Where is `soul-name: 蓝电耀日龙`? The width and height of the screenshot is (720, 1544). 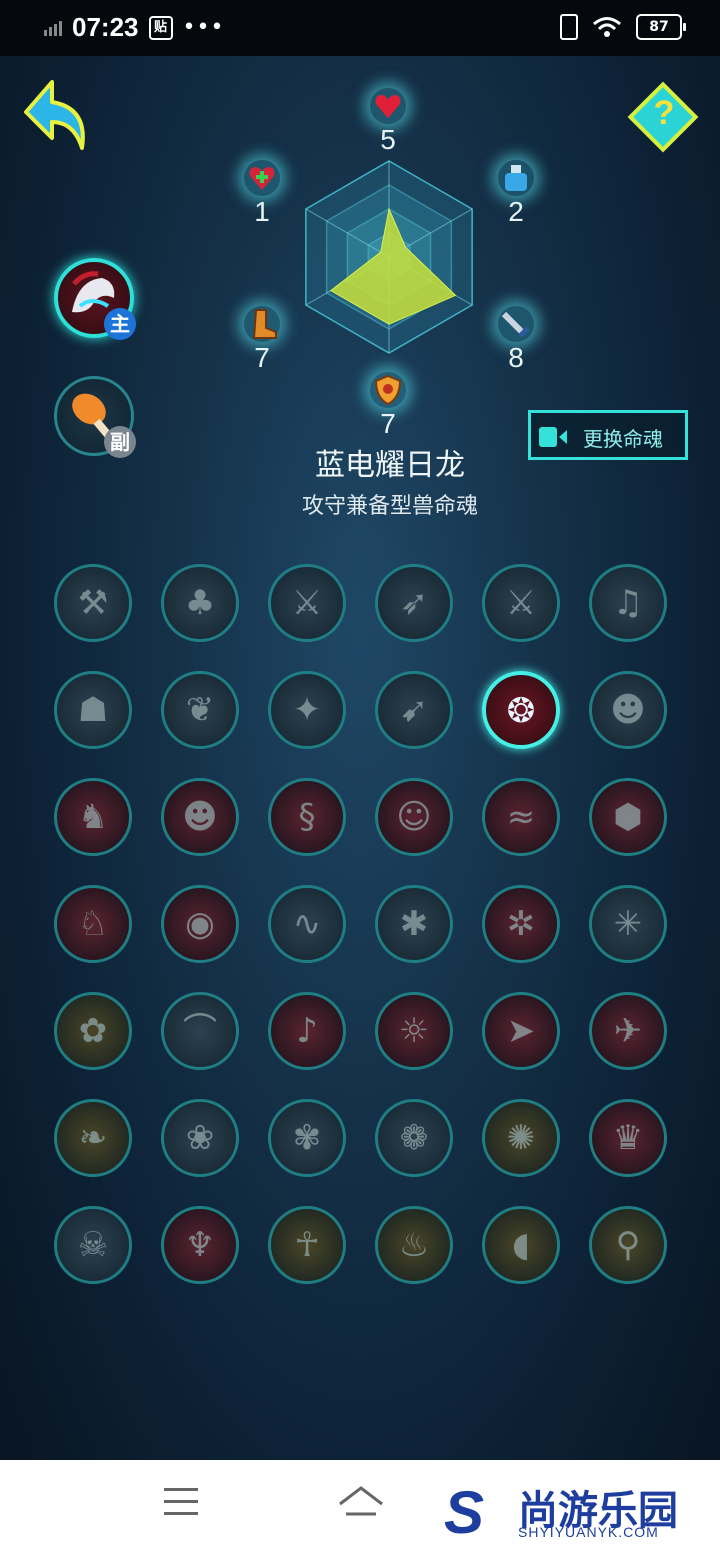 soul-name: 蓝电耀日龙 is located at coordinates (390, 465).